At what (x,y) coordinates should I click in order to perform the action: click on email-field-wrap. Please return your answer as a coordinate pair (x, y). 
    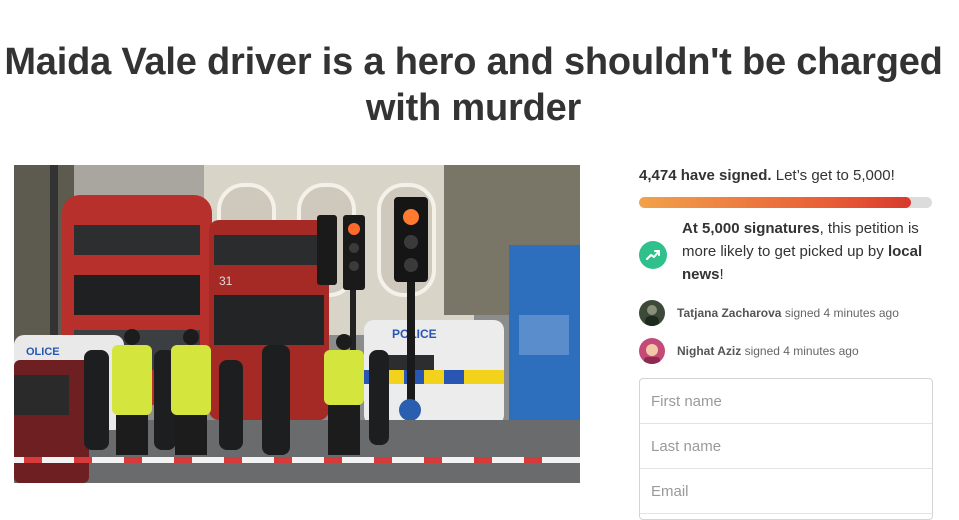
    Looking at the image, I should click on (786, 491).